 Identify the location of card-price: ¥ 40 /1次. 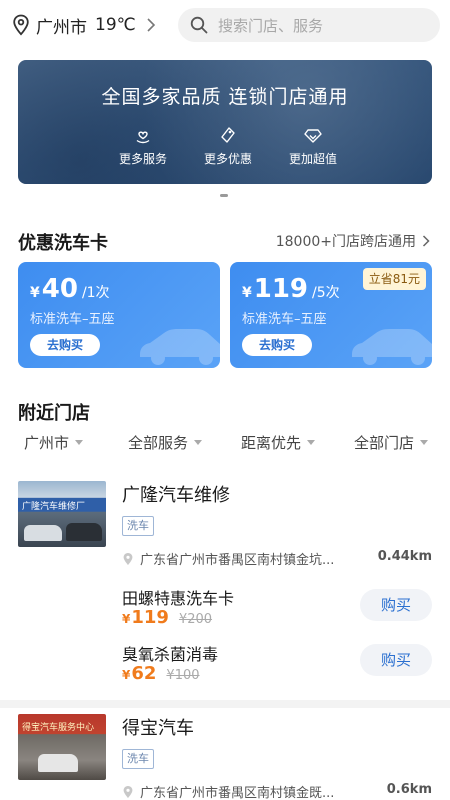
(70, 289).